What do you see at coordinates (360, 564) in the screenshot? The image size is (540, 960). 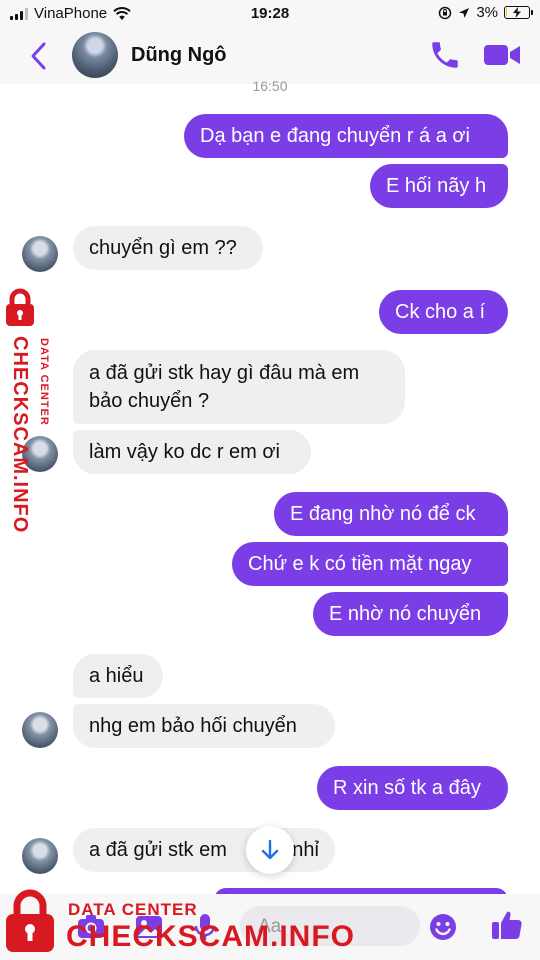 I see `message-text: Chứ e k có tiền mặt ngay` at bounding box center [360, 564].